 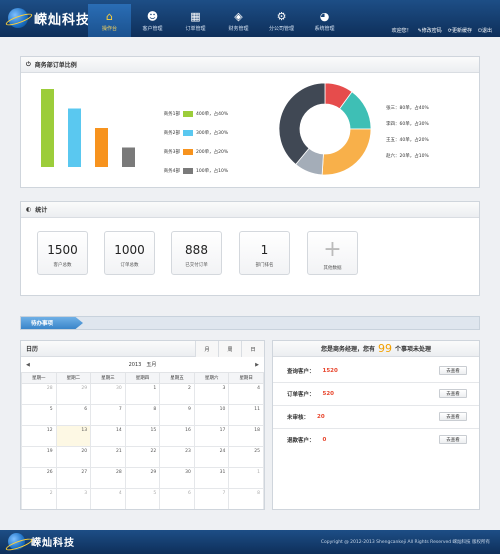 What do you see at coordinates (171, 152) in the screenshot?
I see `legend-name: 商务3部` at bounding box center [171, 152].